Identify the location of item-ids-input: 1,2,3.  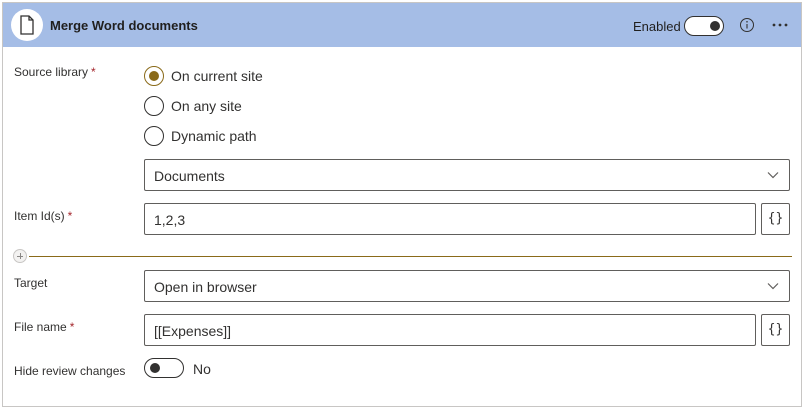
(450, 219).